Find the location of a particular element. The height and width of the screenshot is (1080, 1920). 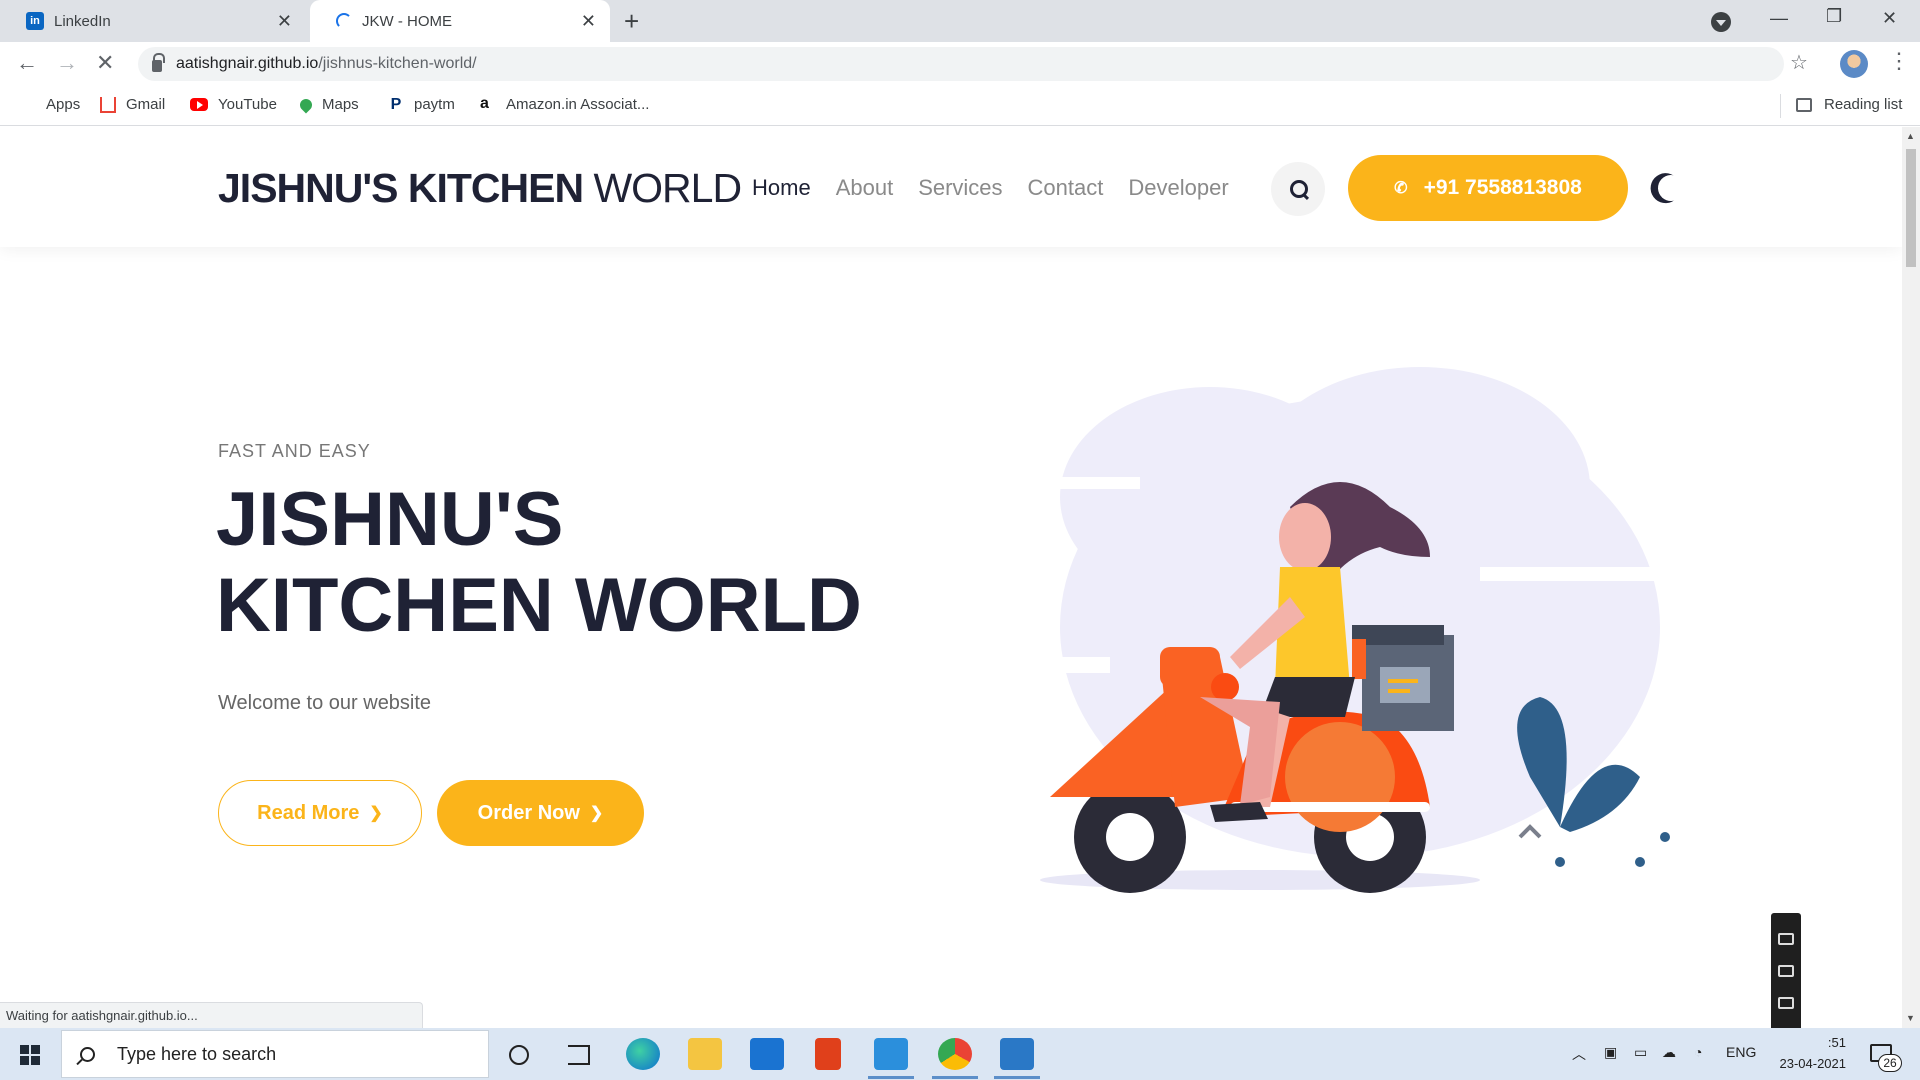

reading-list-label: Reading list is located at coordinates (1863, 104).